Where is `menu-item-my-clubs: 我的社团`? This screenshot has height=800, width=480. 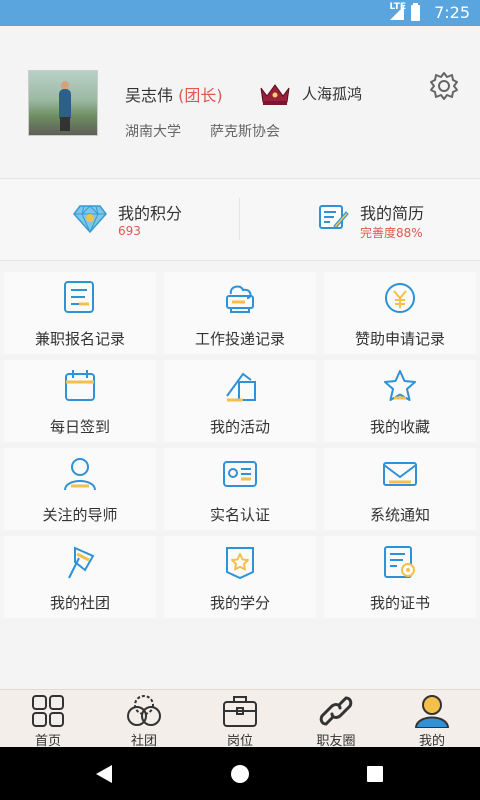
menu-item-my-clubs: 我的社团 is located at coordinates (80, 577).